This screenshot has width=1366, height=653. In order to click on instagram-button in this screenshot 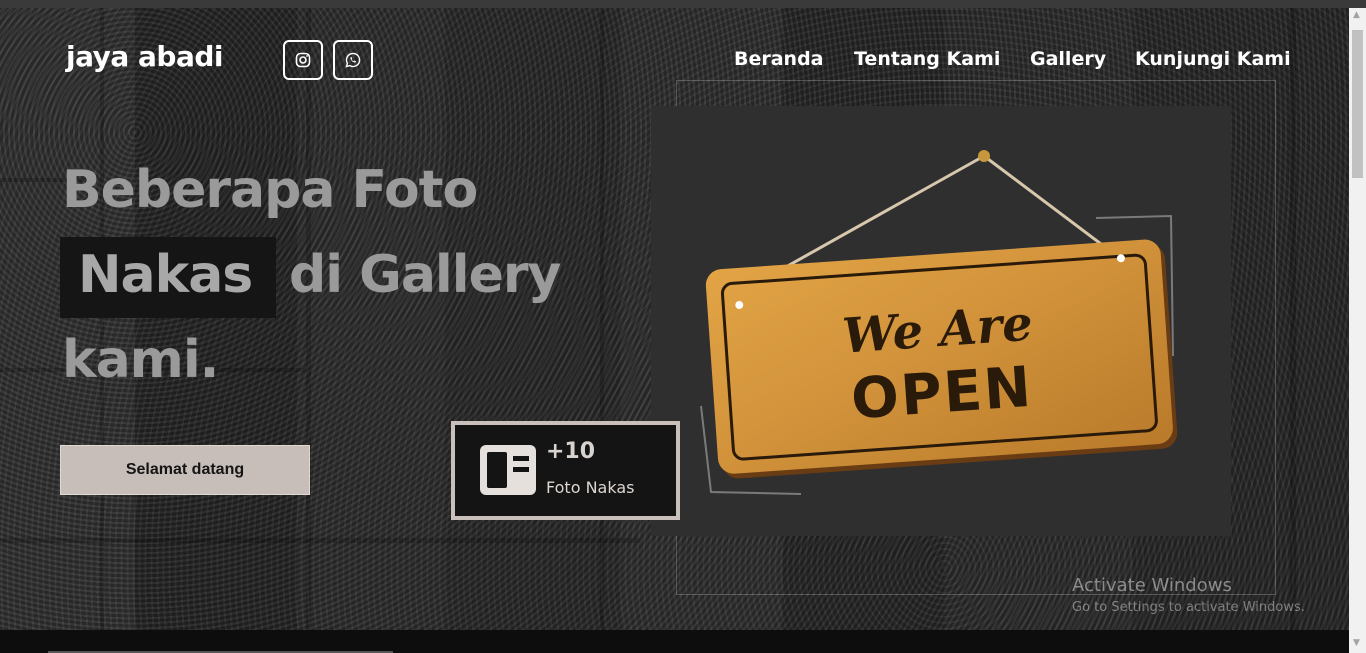, I will do `click(303, 60)`.